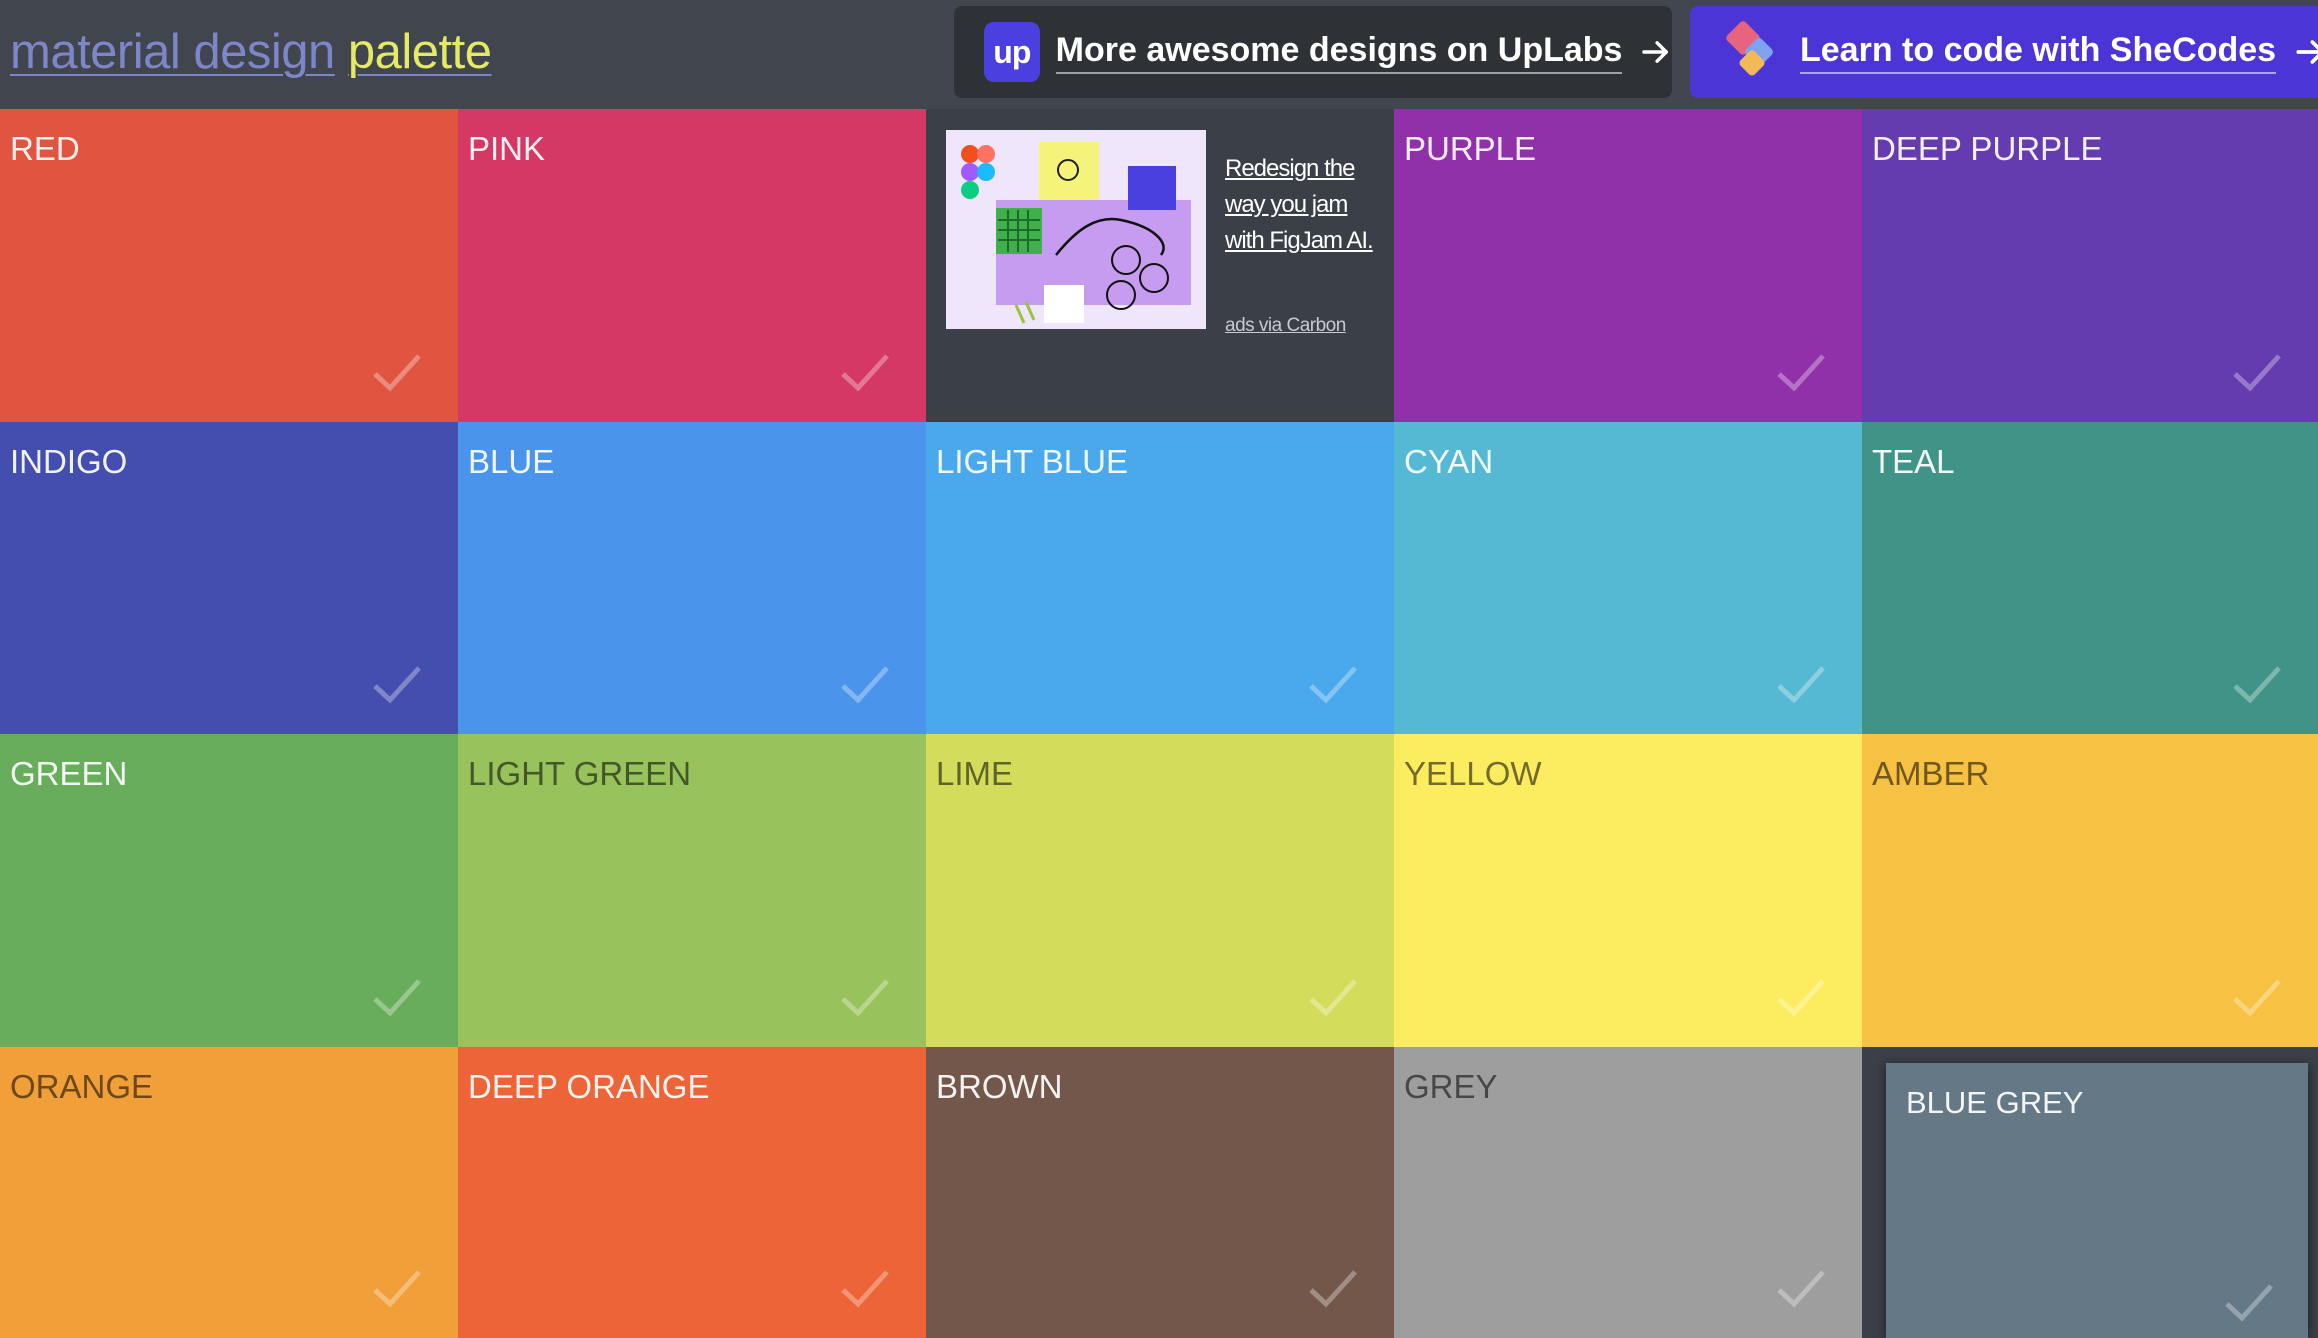 This screenshot has width=2318, height=1338. I want to click on uplabs-logo-icon: up, so click(1012, 52).